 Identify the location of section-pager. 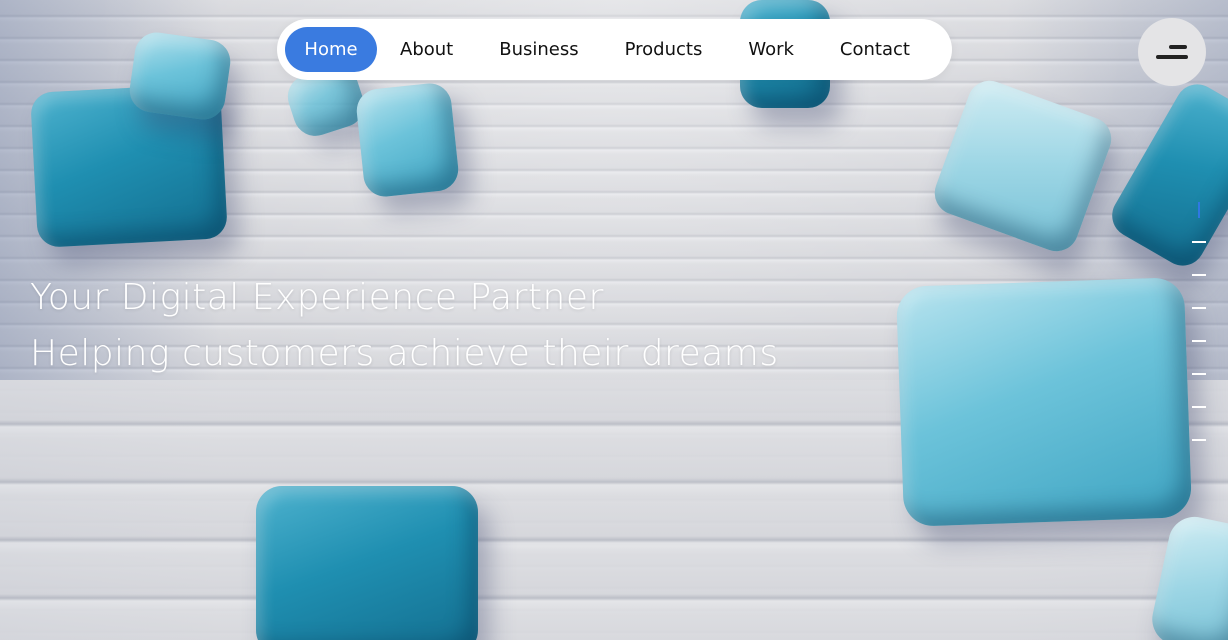
(1200, 325).